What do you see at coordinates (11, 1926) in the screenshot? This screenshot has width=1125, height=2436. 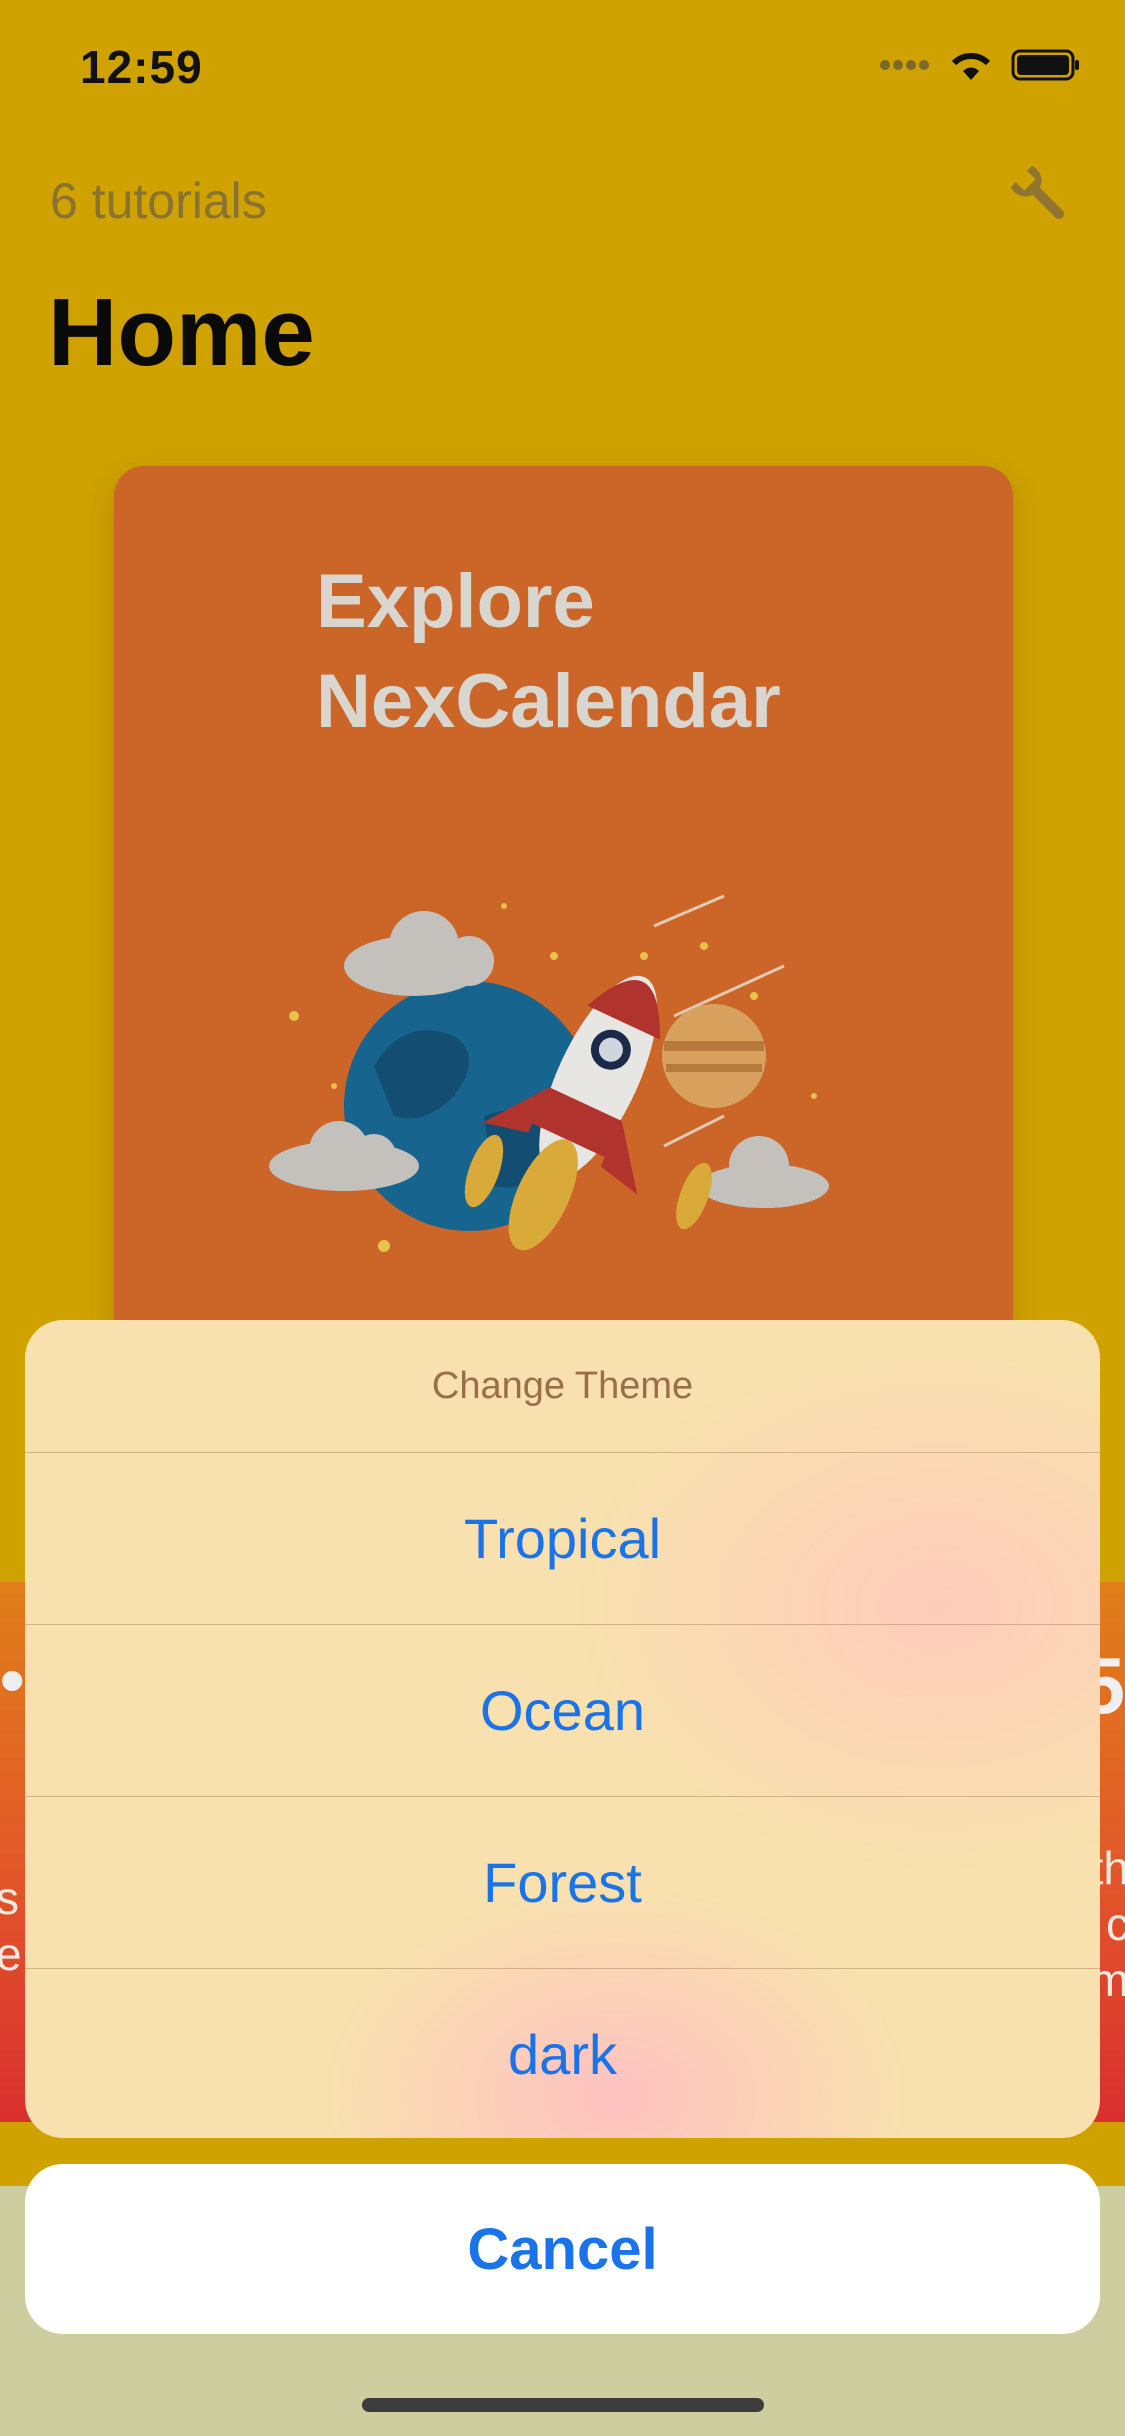 I see `left-card-text: s e` at bounding box center [11, 1926].